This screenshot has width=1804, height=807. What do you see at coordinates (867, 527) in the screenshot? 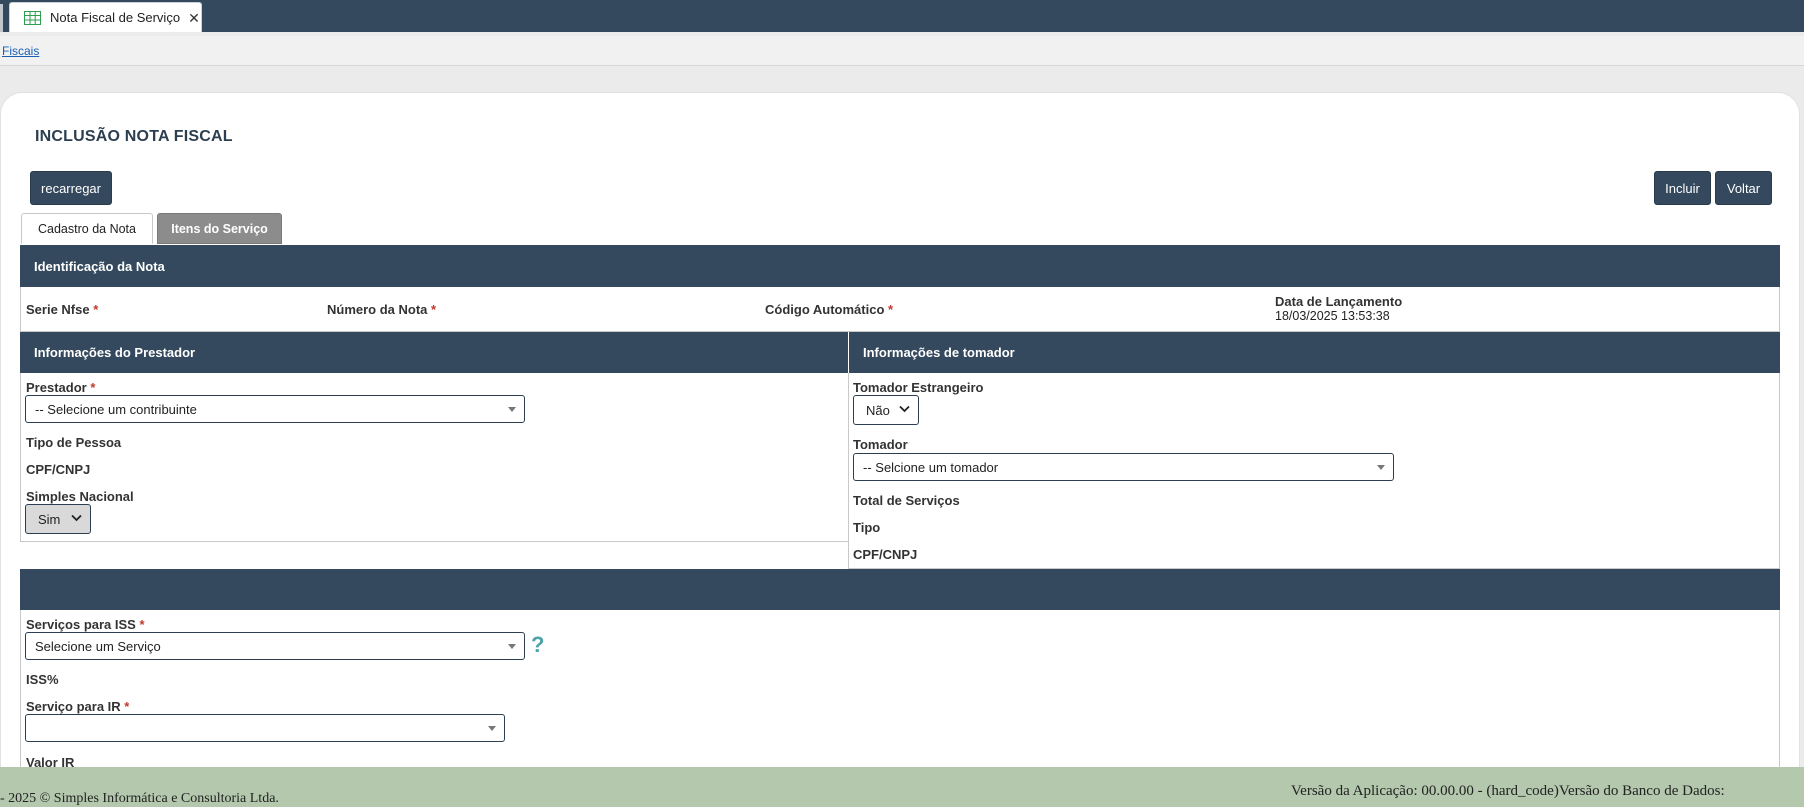
I see `tomador-tipo-label: Tipo` at bounding box center [867, 527].